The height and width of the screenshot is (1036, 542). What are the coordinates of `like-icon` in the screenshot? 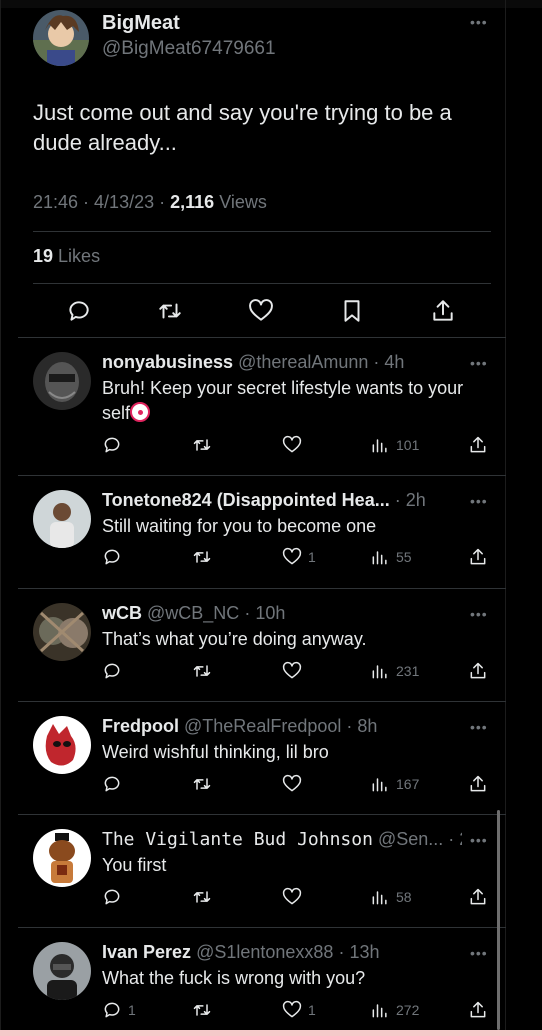 It's located at (261, 311).